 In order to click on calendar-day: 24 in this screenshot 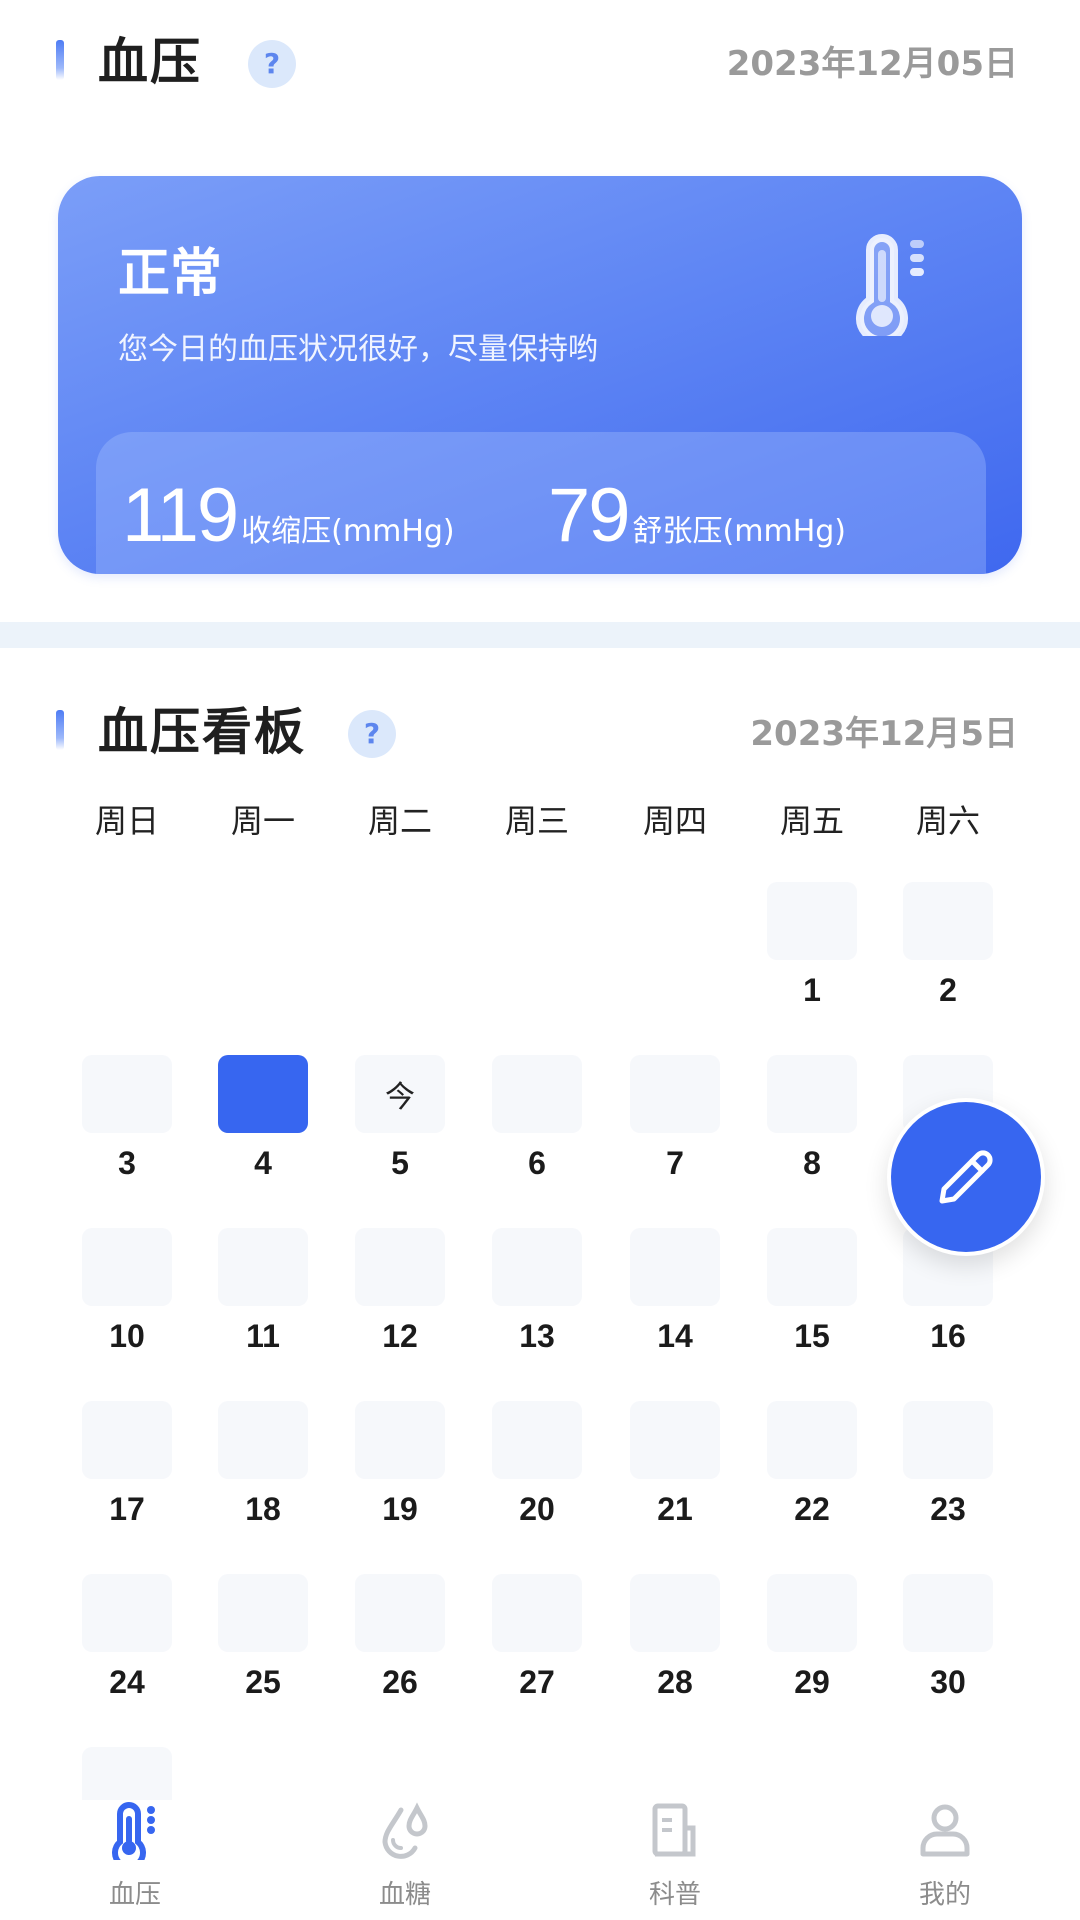, I will do `click(127, 1637)`.